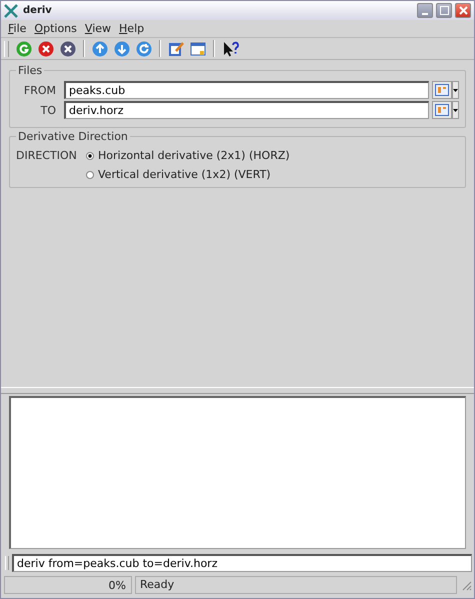 This screenshot has height=599, width=475. Describe the element at coordinates (99, 28) in the screenshot. I see `menu-item: View` at that location.